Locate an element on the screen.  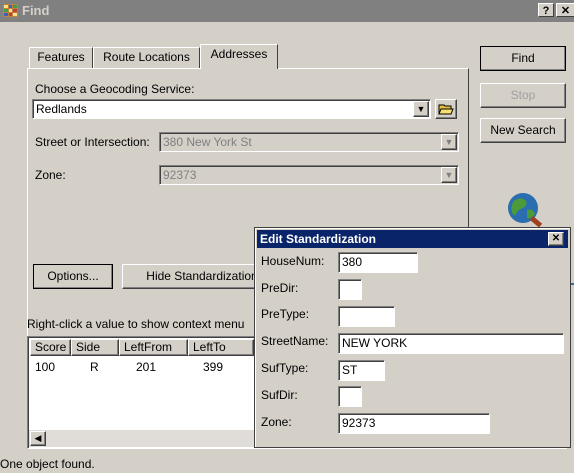
window-title: Find is located at coordinates (36, 10).